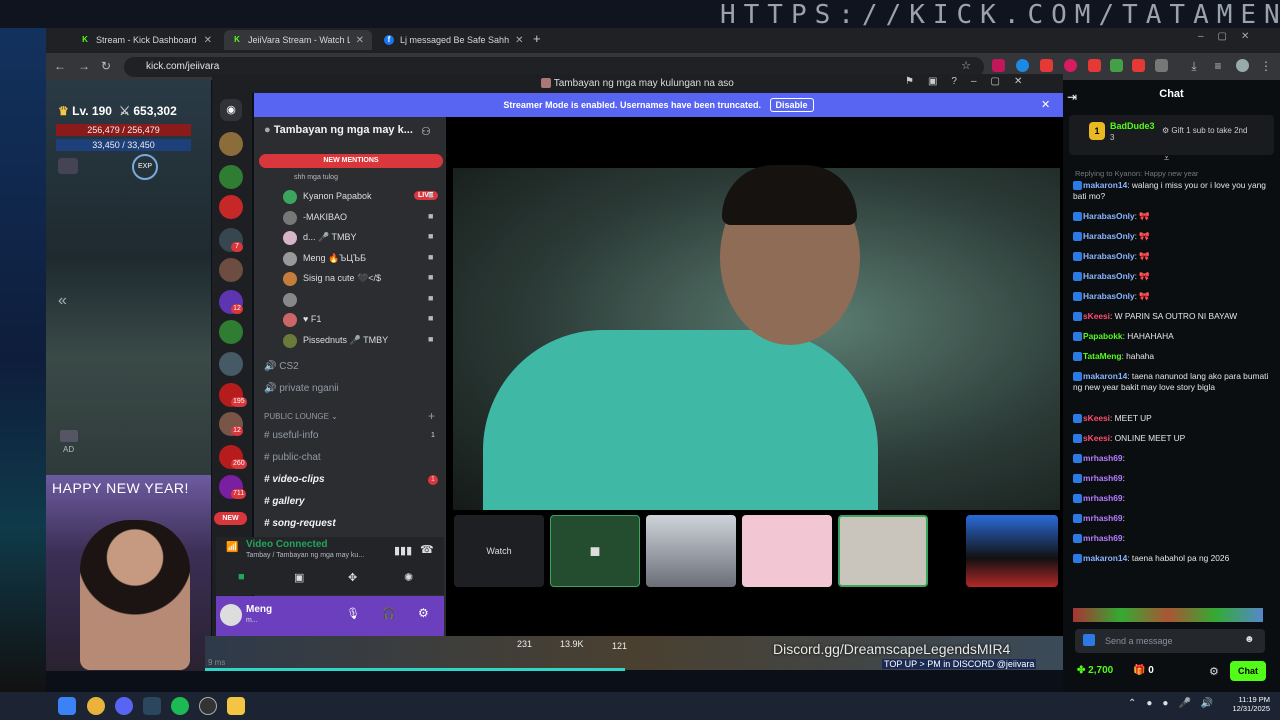 The height and width of the screenshot is (720, 1280). Describe the element at coordinates (1045, 104) in the screenshot. I see `banner-close-icon: ✕` at that location.